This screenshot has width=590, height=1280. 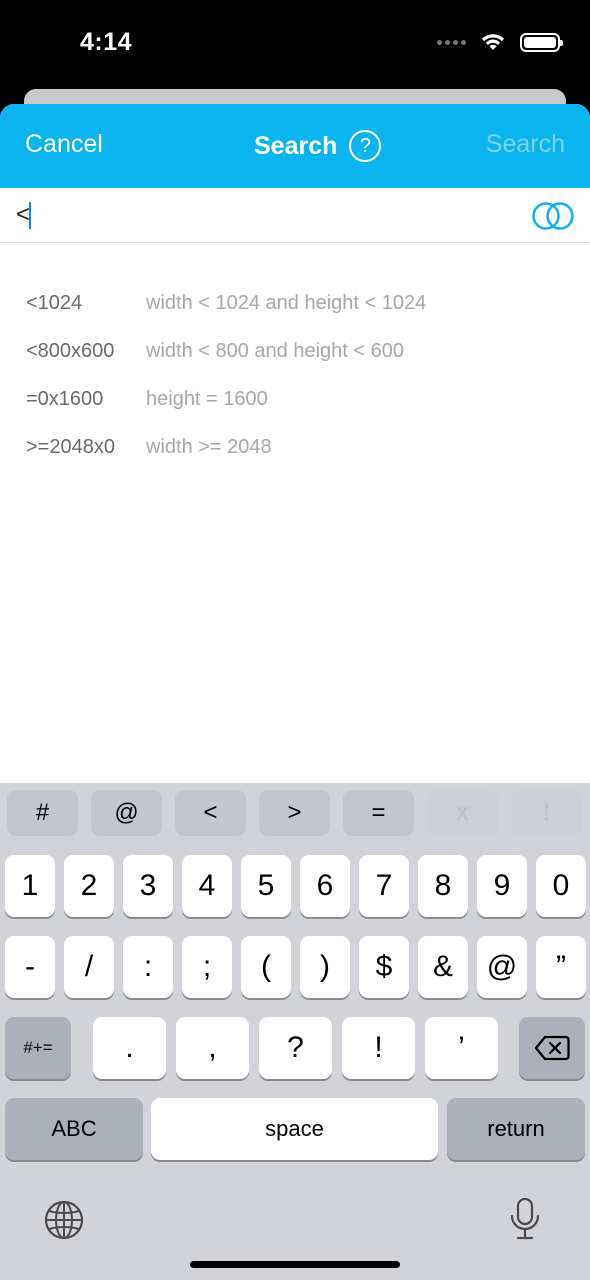 I want to click on suggestion-key: =0x1600, so click(x=65, y=398).